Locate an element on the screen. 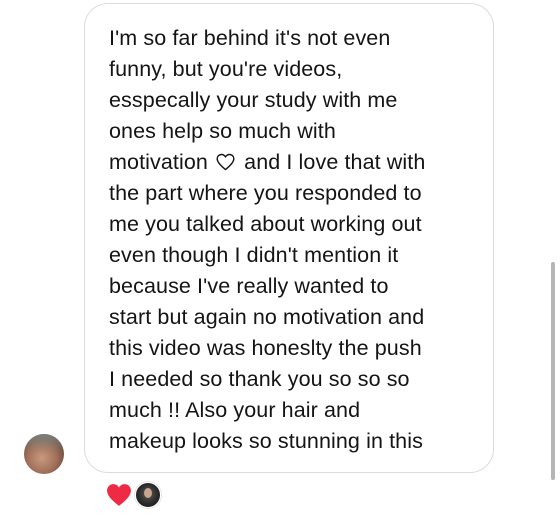 The height and width of the screenshot is (514, 560). scrollbar is located at coordinates (553, 371).